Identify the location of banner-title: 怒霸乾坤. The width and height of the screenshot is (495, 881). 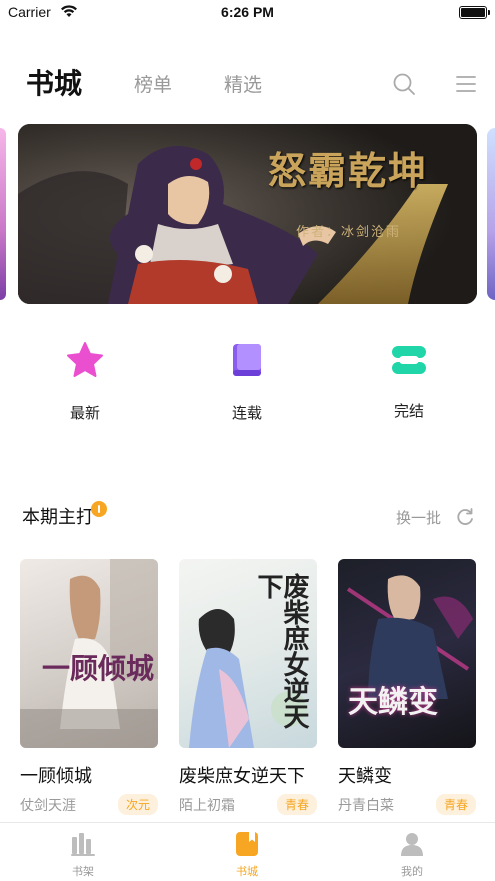
(348, 170).